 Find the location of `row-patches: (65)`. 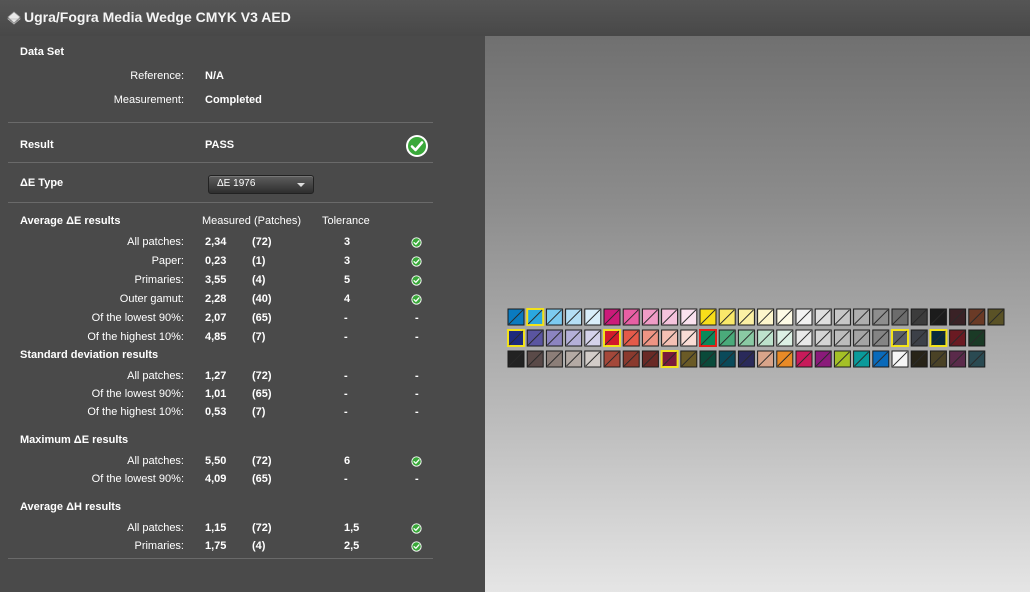

row-patches: (65) is located at coordinates (262, 394).